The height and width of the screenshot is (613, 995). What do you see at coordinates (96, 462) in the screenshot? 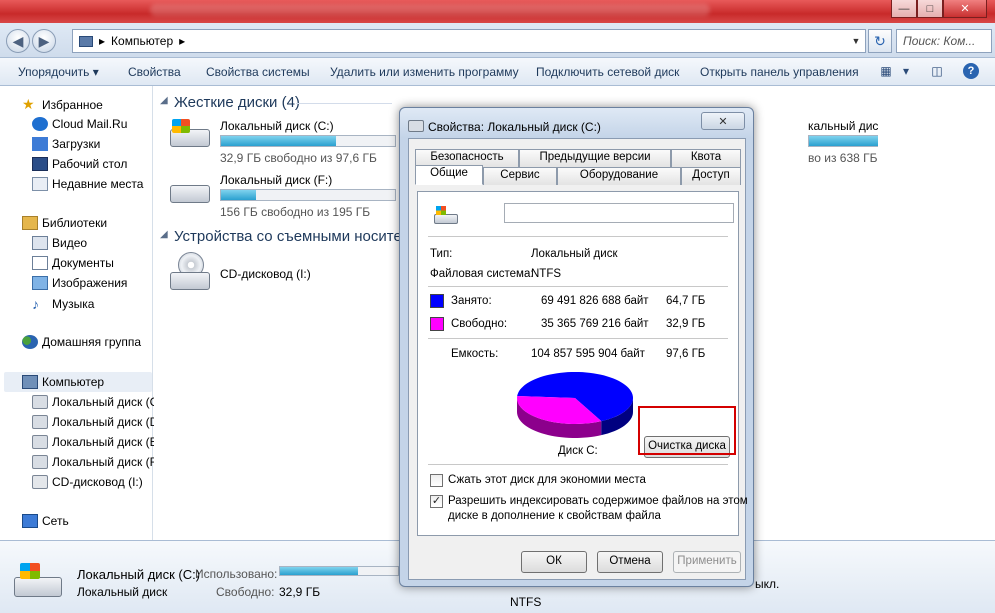
I see `nav-drive-f: Локальный диск (F:` at bounding box center [96, 462].